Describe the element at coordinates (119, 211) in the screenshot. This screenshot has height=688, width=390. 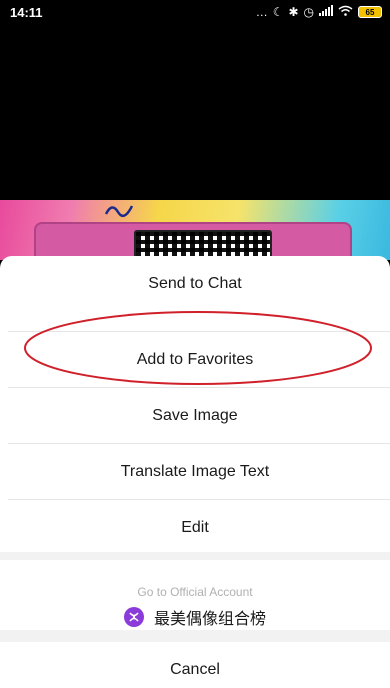
I see `squiggle-decoration` at that location.